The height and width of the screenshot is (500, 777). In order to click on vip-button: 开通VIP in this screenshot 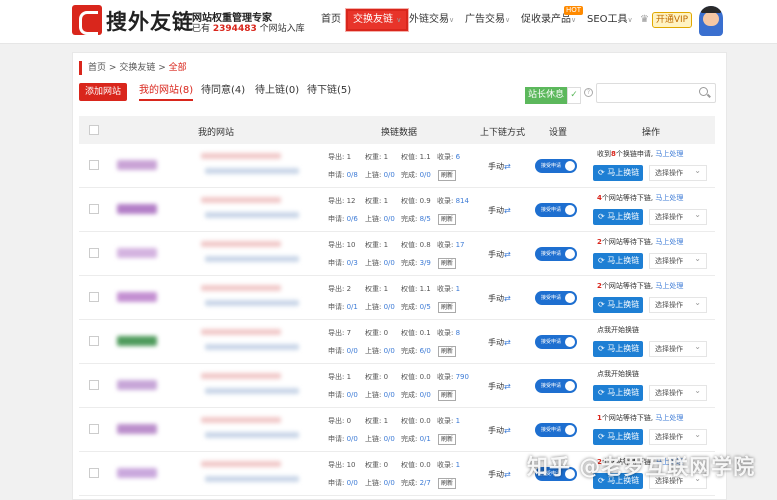, I will do `click(672, 20)`.